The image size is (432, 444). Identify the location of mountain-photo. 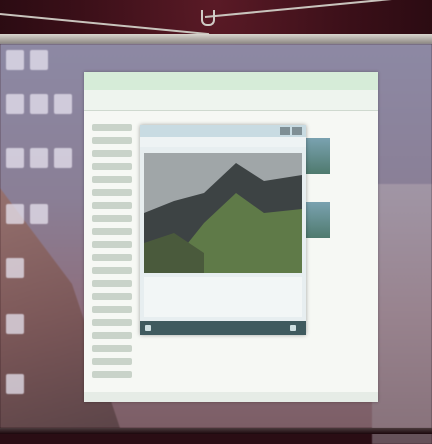
(223, 213).